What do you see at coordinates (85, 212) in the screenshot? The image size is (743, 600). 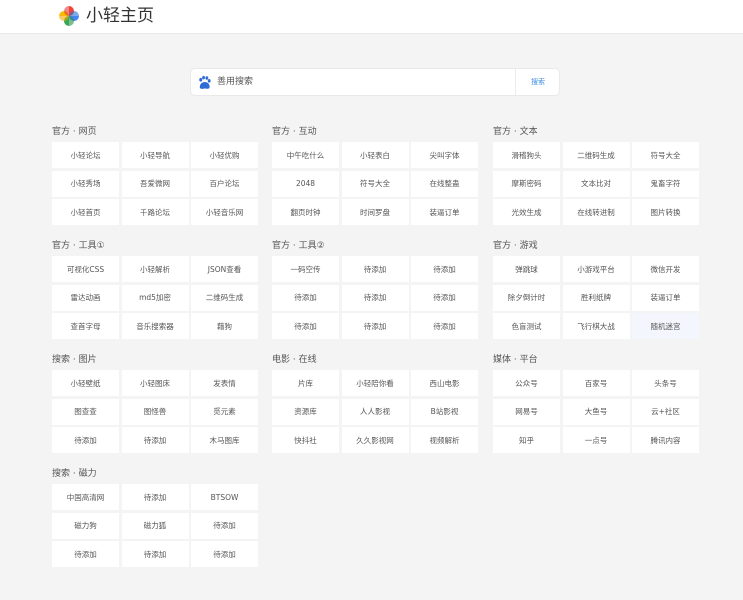 I see `link-tile: 小轻首页` at bounding box center [85, 212].